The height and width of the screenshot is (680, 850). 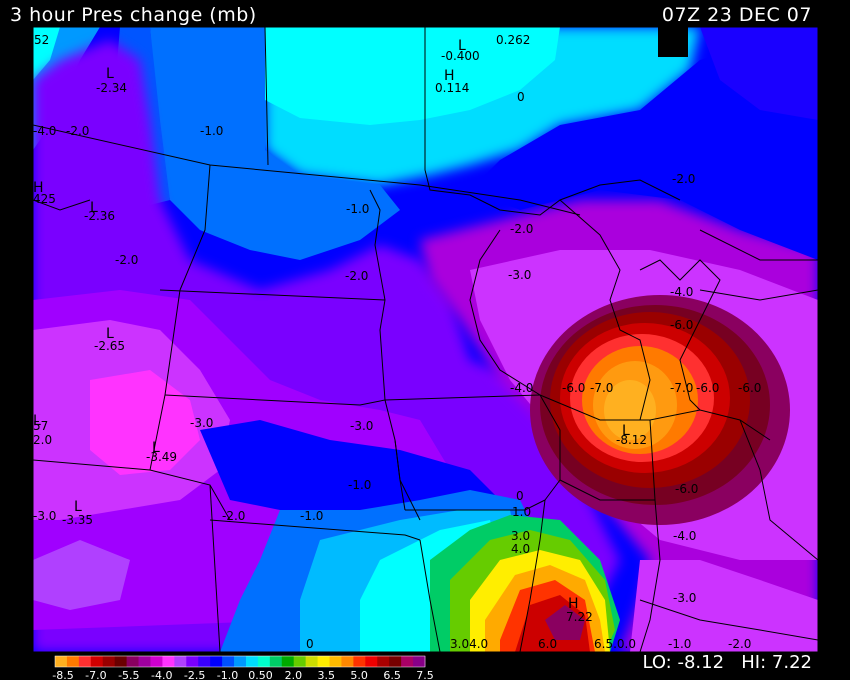 I want to click on colorbar-tick-label: -7.0, so click(x=95, y=674).